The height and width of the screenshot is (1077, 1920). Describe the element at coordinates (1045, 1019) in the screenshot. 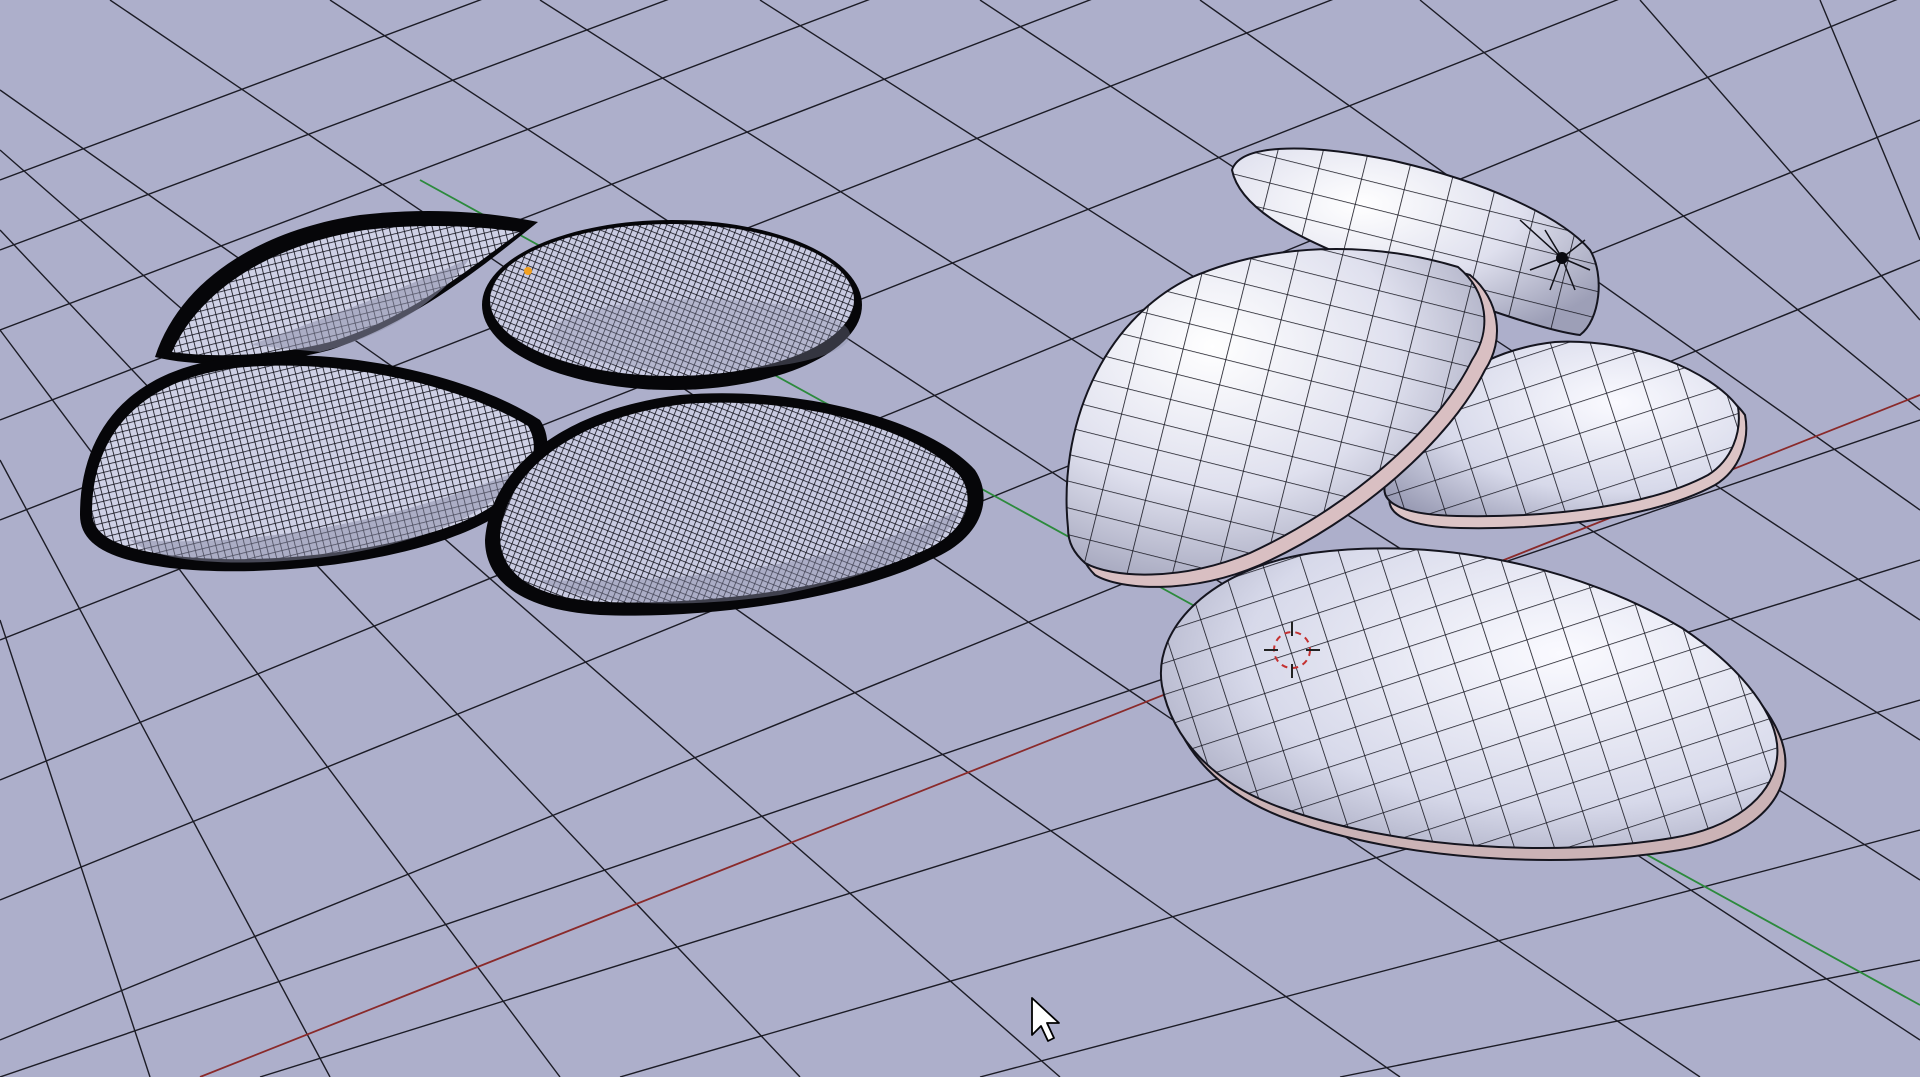

I see `mouse-pointer-icon` at that location.